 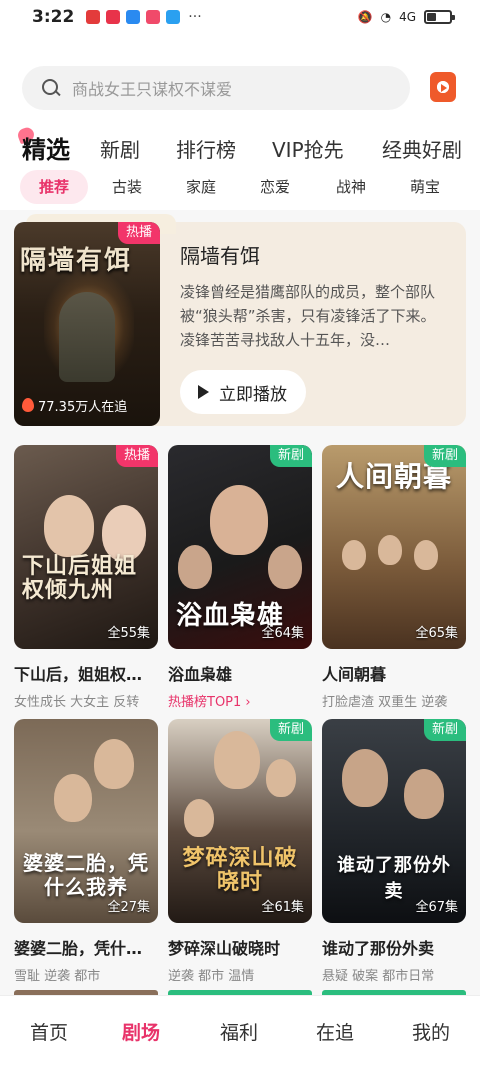 I want to click on mute-icon: 🔕, so click(x=365, y=17).